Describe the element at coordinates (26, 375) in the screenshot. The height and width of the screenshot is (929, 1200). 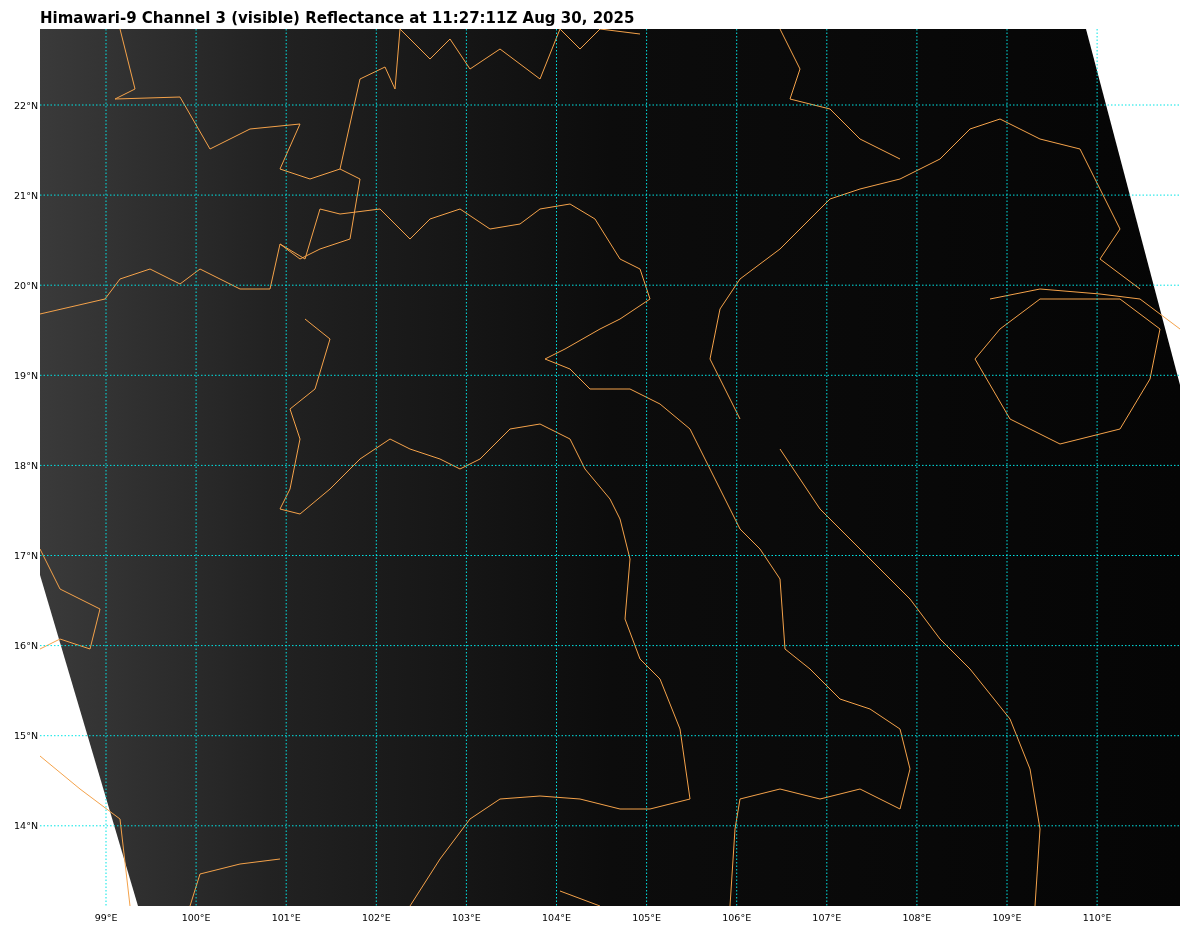
I see `latitude-label: 19°N` at that location.